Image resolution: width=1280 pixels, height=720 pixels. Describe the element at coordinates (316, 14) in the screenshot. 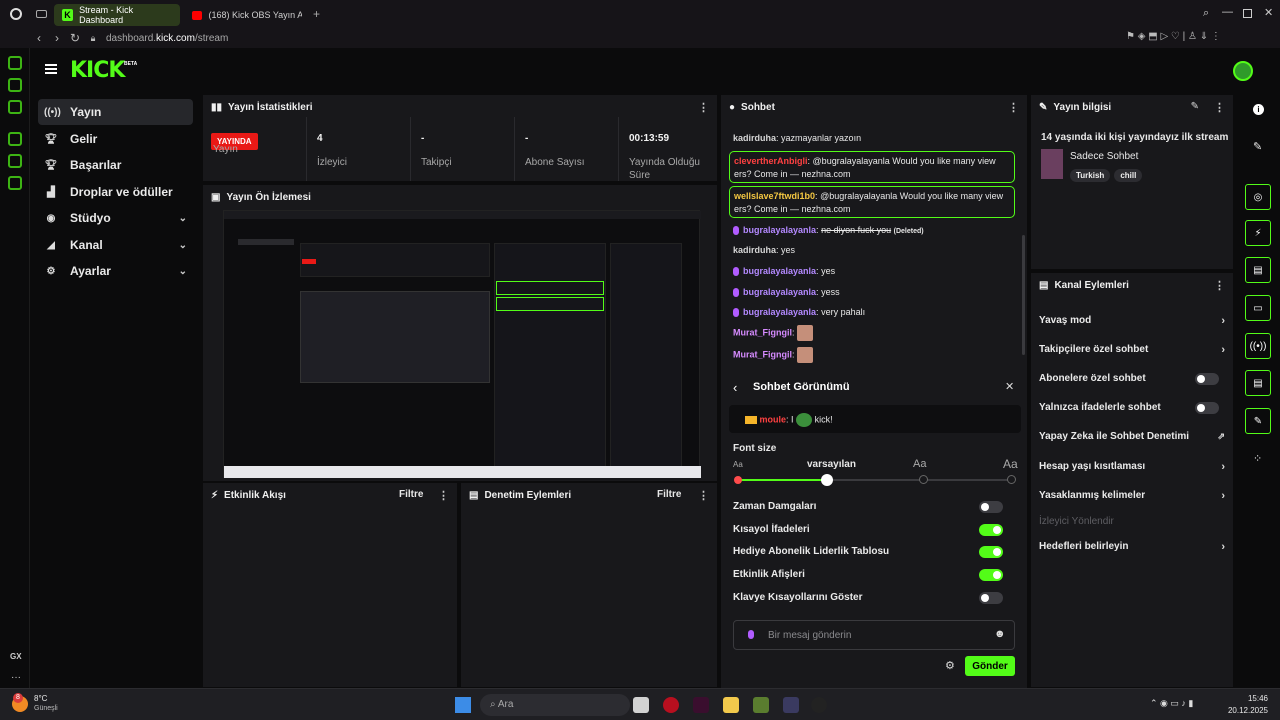

I see `new-tab-icon: +` at that location.